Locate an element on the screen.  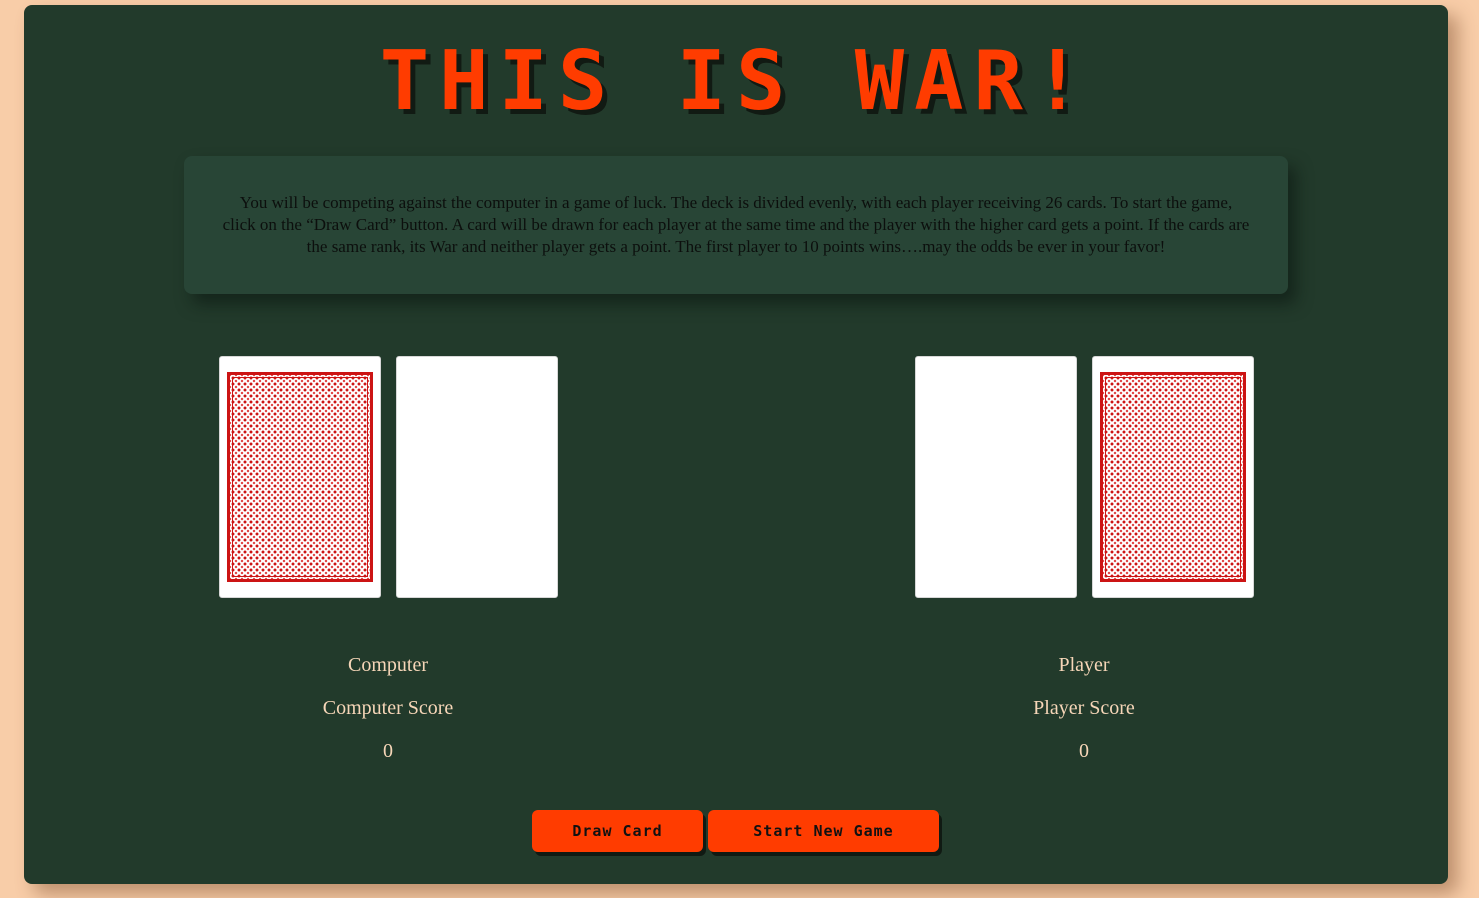
player-score-label: Player Score is located at coordinates (1084, 708).